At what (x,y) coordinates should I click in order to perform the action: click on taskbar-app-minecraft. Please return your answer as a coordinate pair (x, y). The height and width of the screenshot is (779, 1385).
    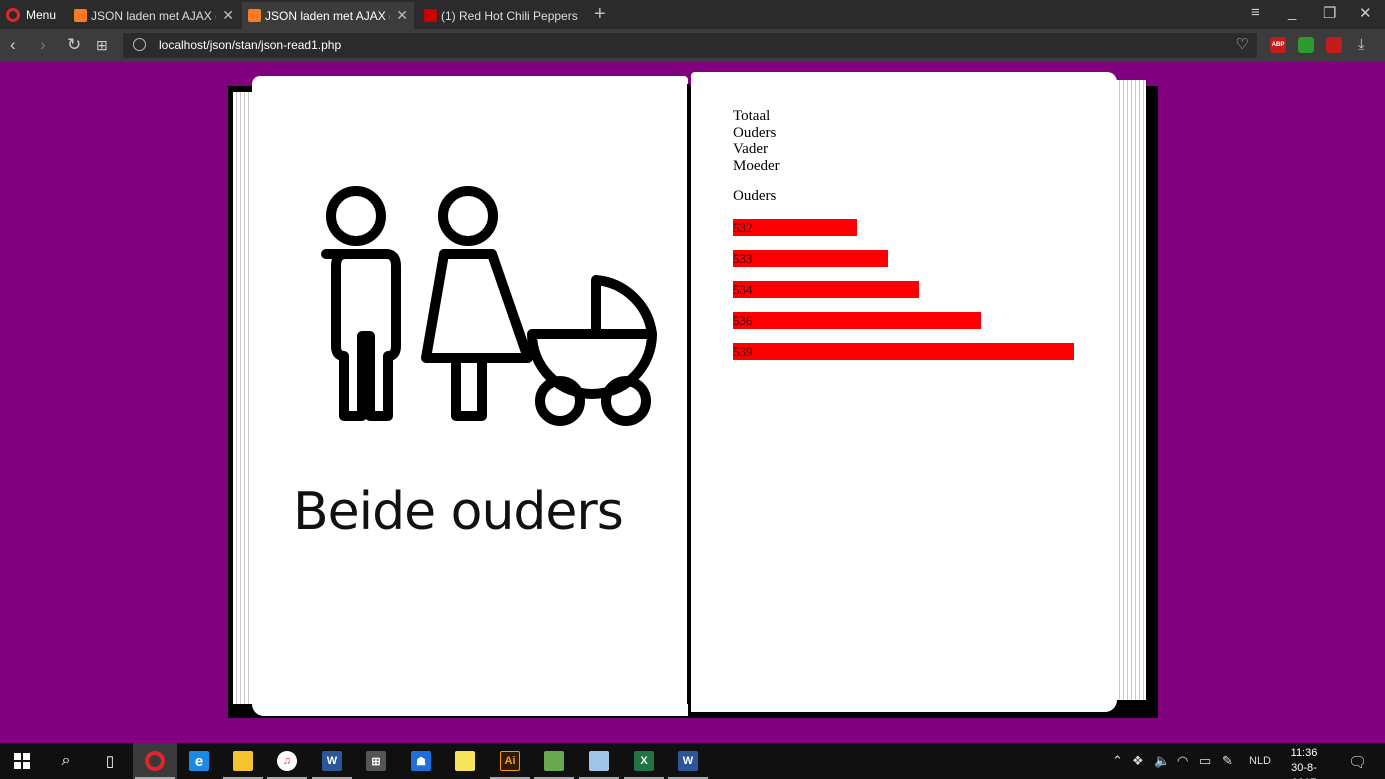
    Looking at the image, I should click on (554, 761).